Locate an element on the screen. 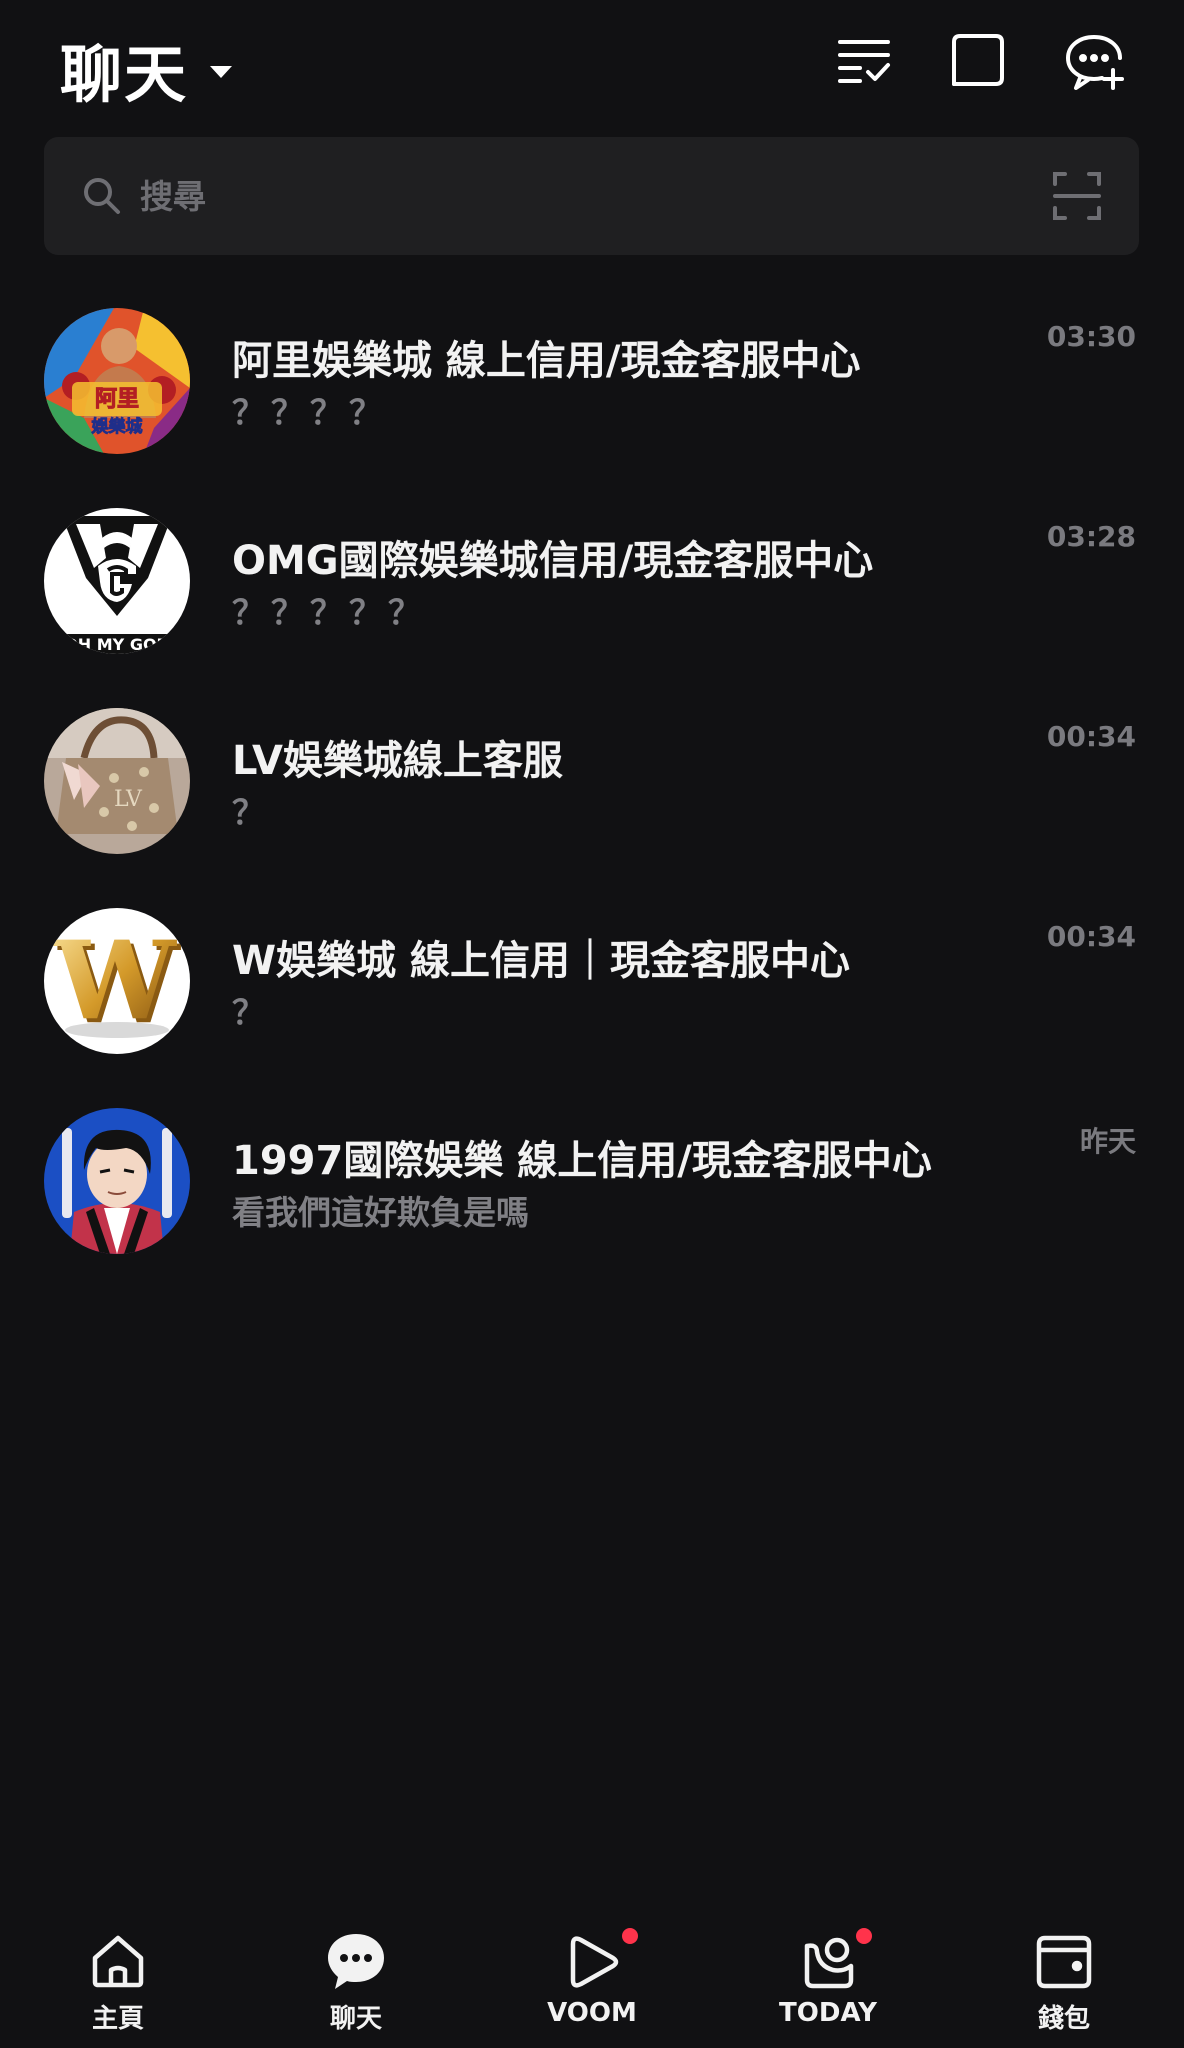  svg-text: LV is located at coordinates (128, 799).